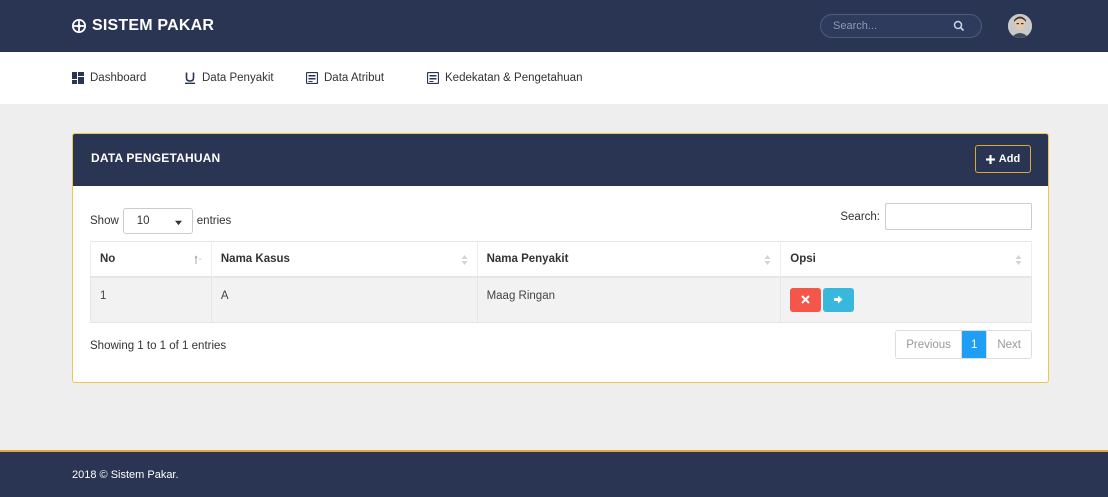 Image resolution: width=1108 pixels, height=497 pixels. I want to click on nav-data-penyakit-label: Data Penyakit, so click(238, 78).